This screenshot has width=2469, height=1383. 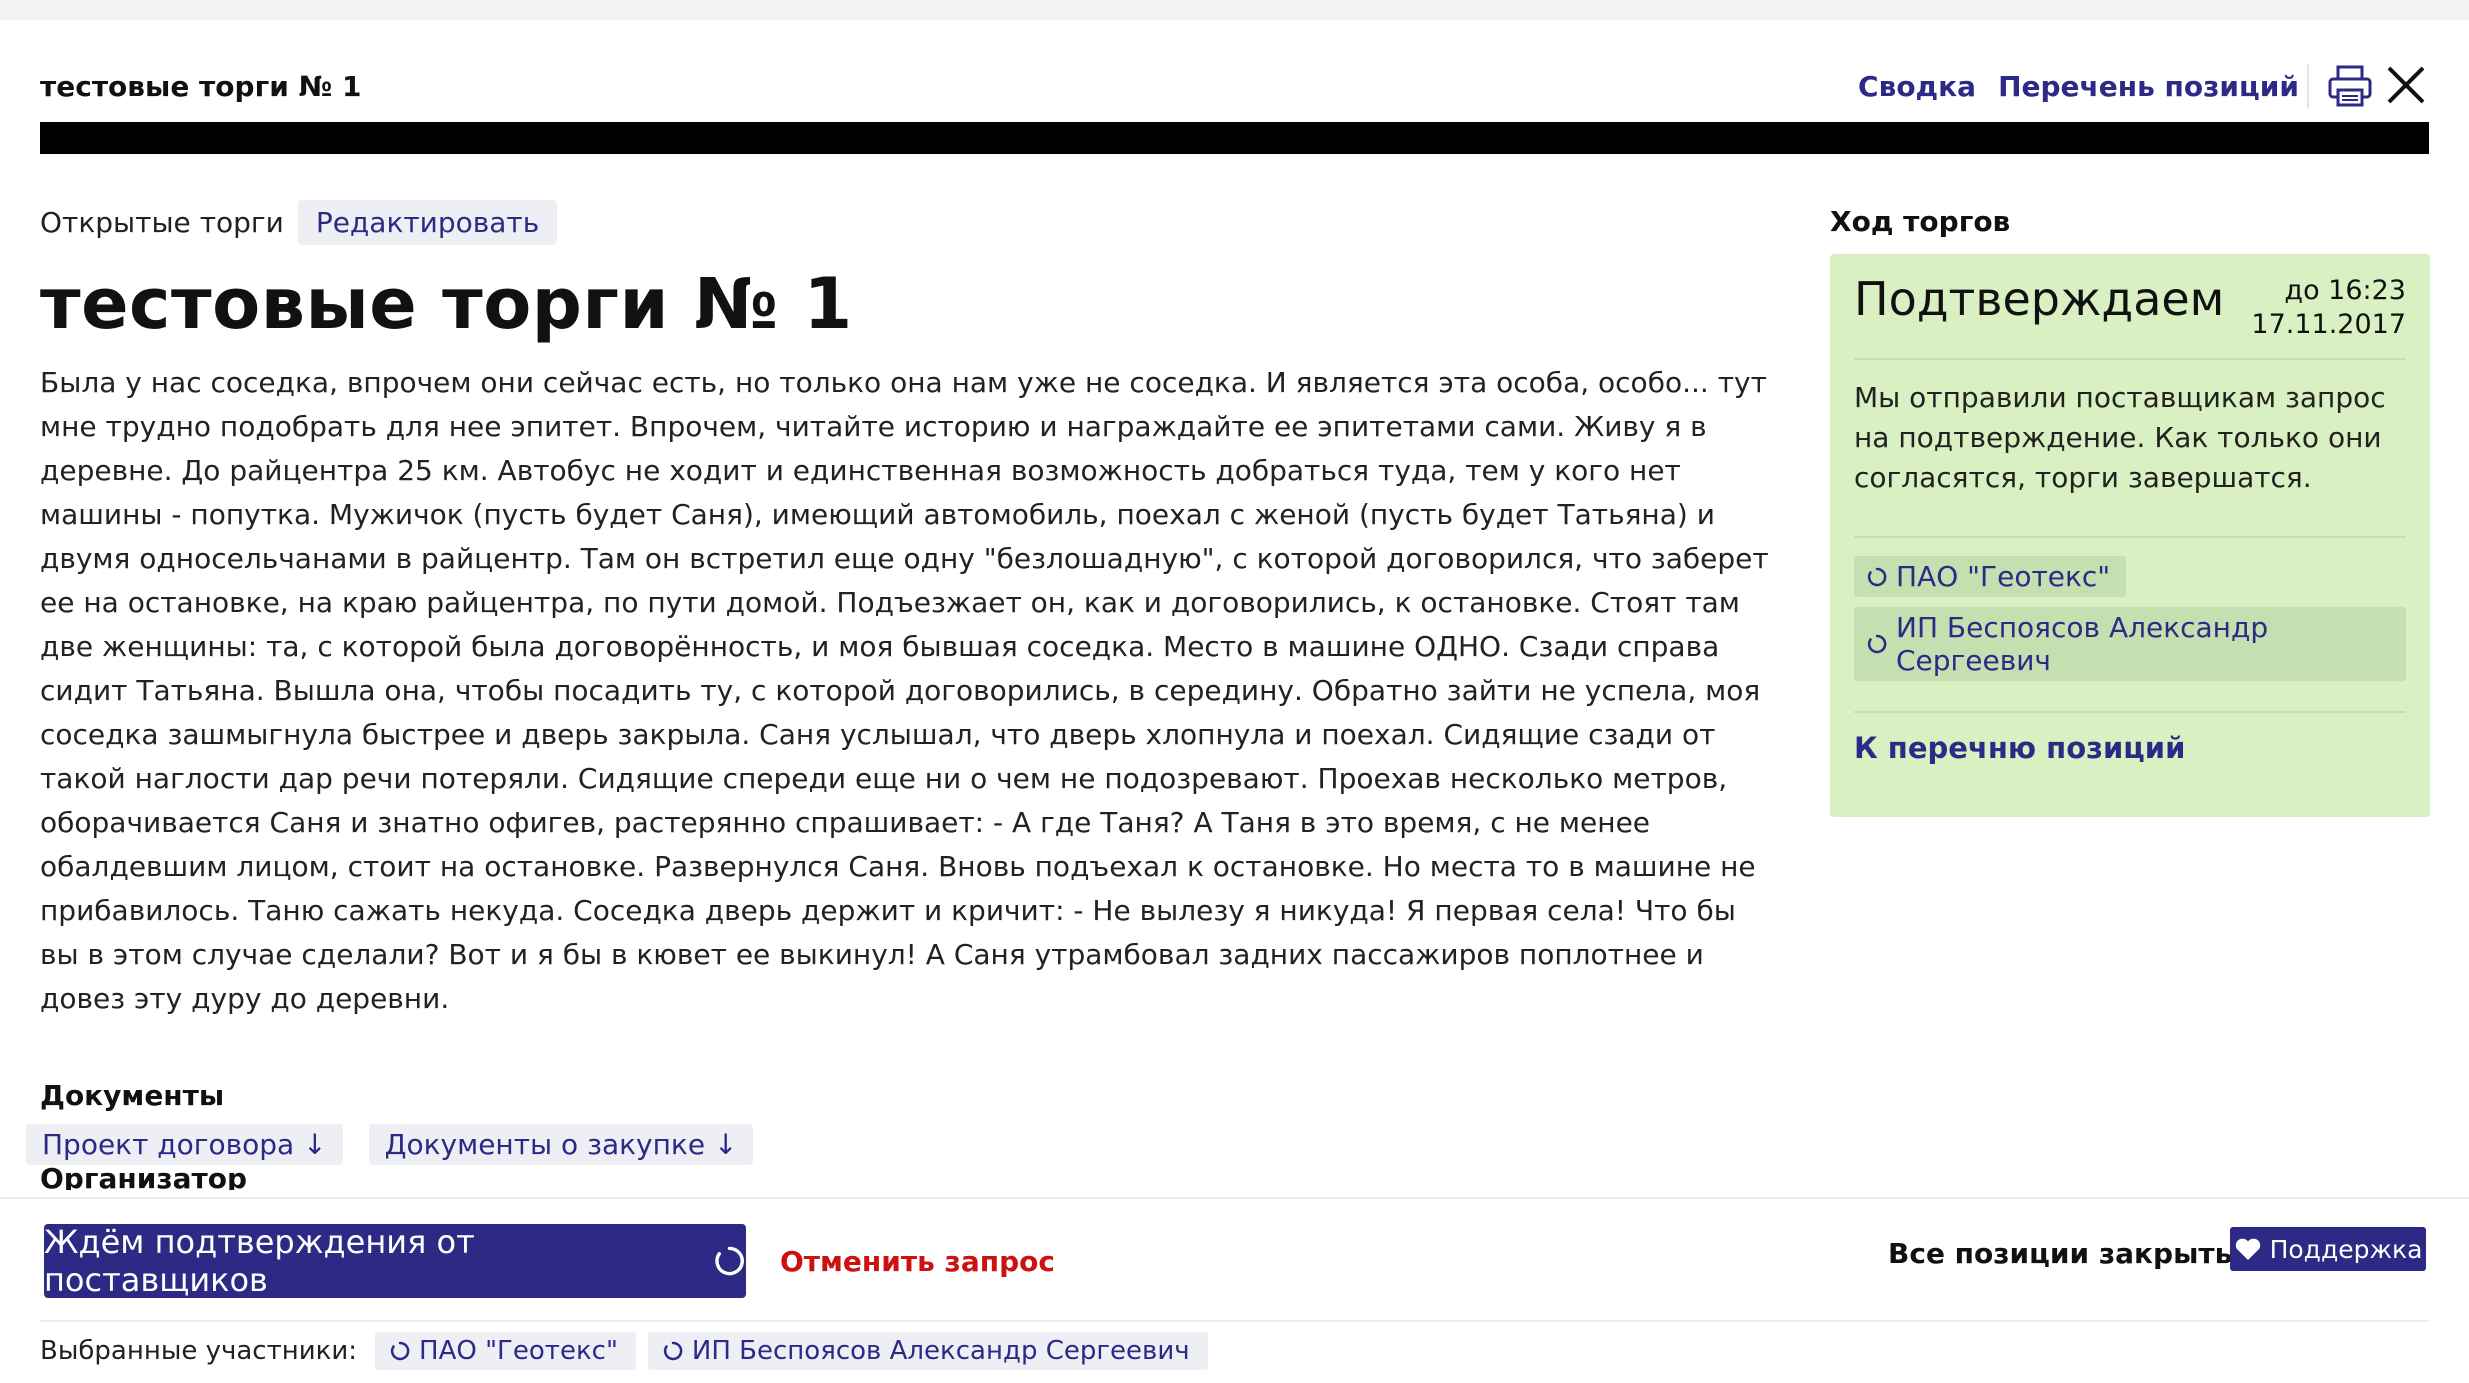 I want to click on progress-fill, so click(x=1234, y=138).